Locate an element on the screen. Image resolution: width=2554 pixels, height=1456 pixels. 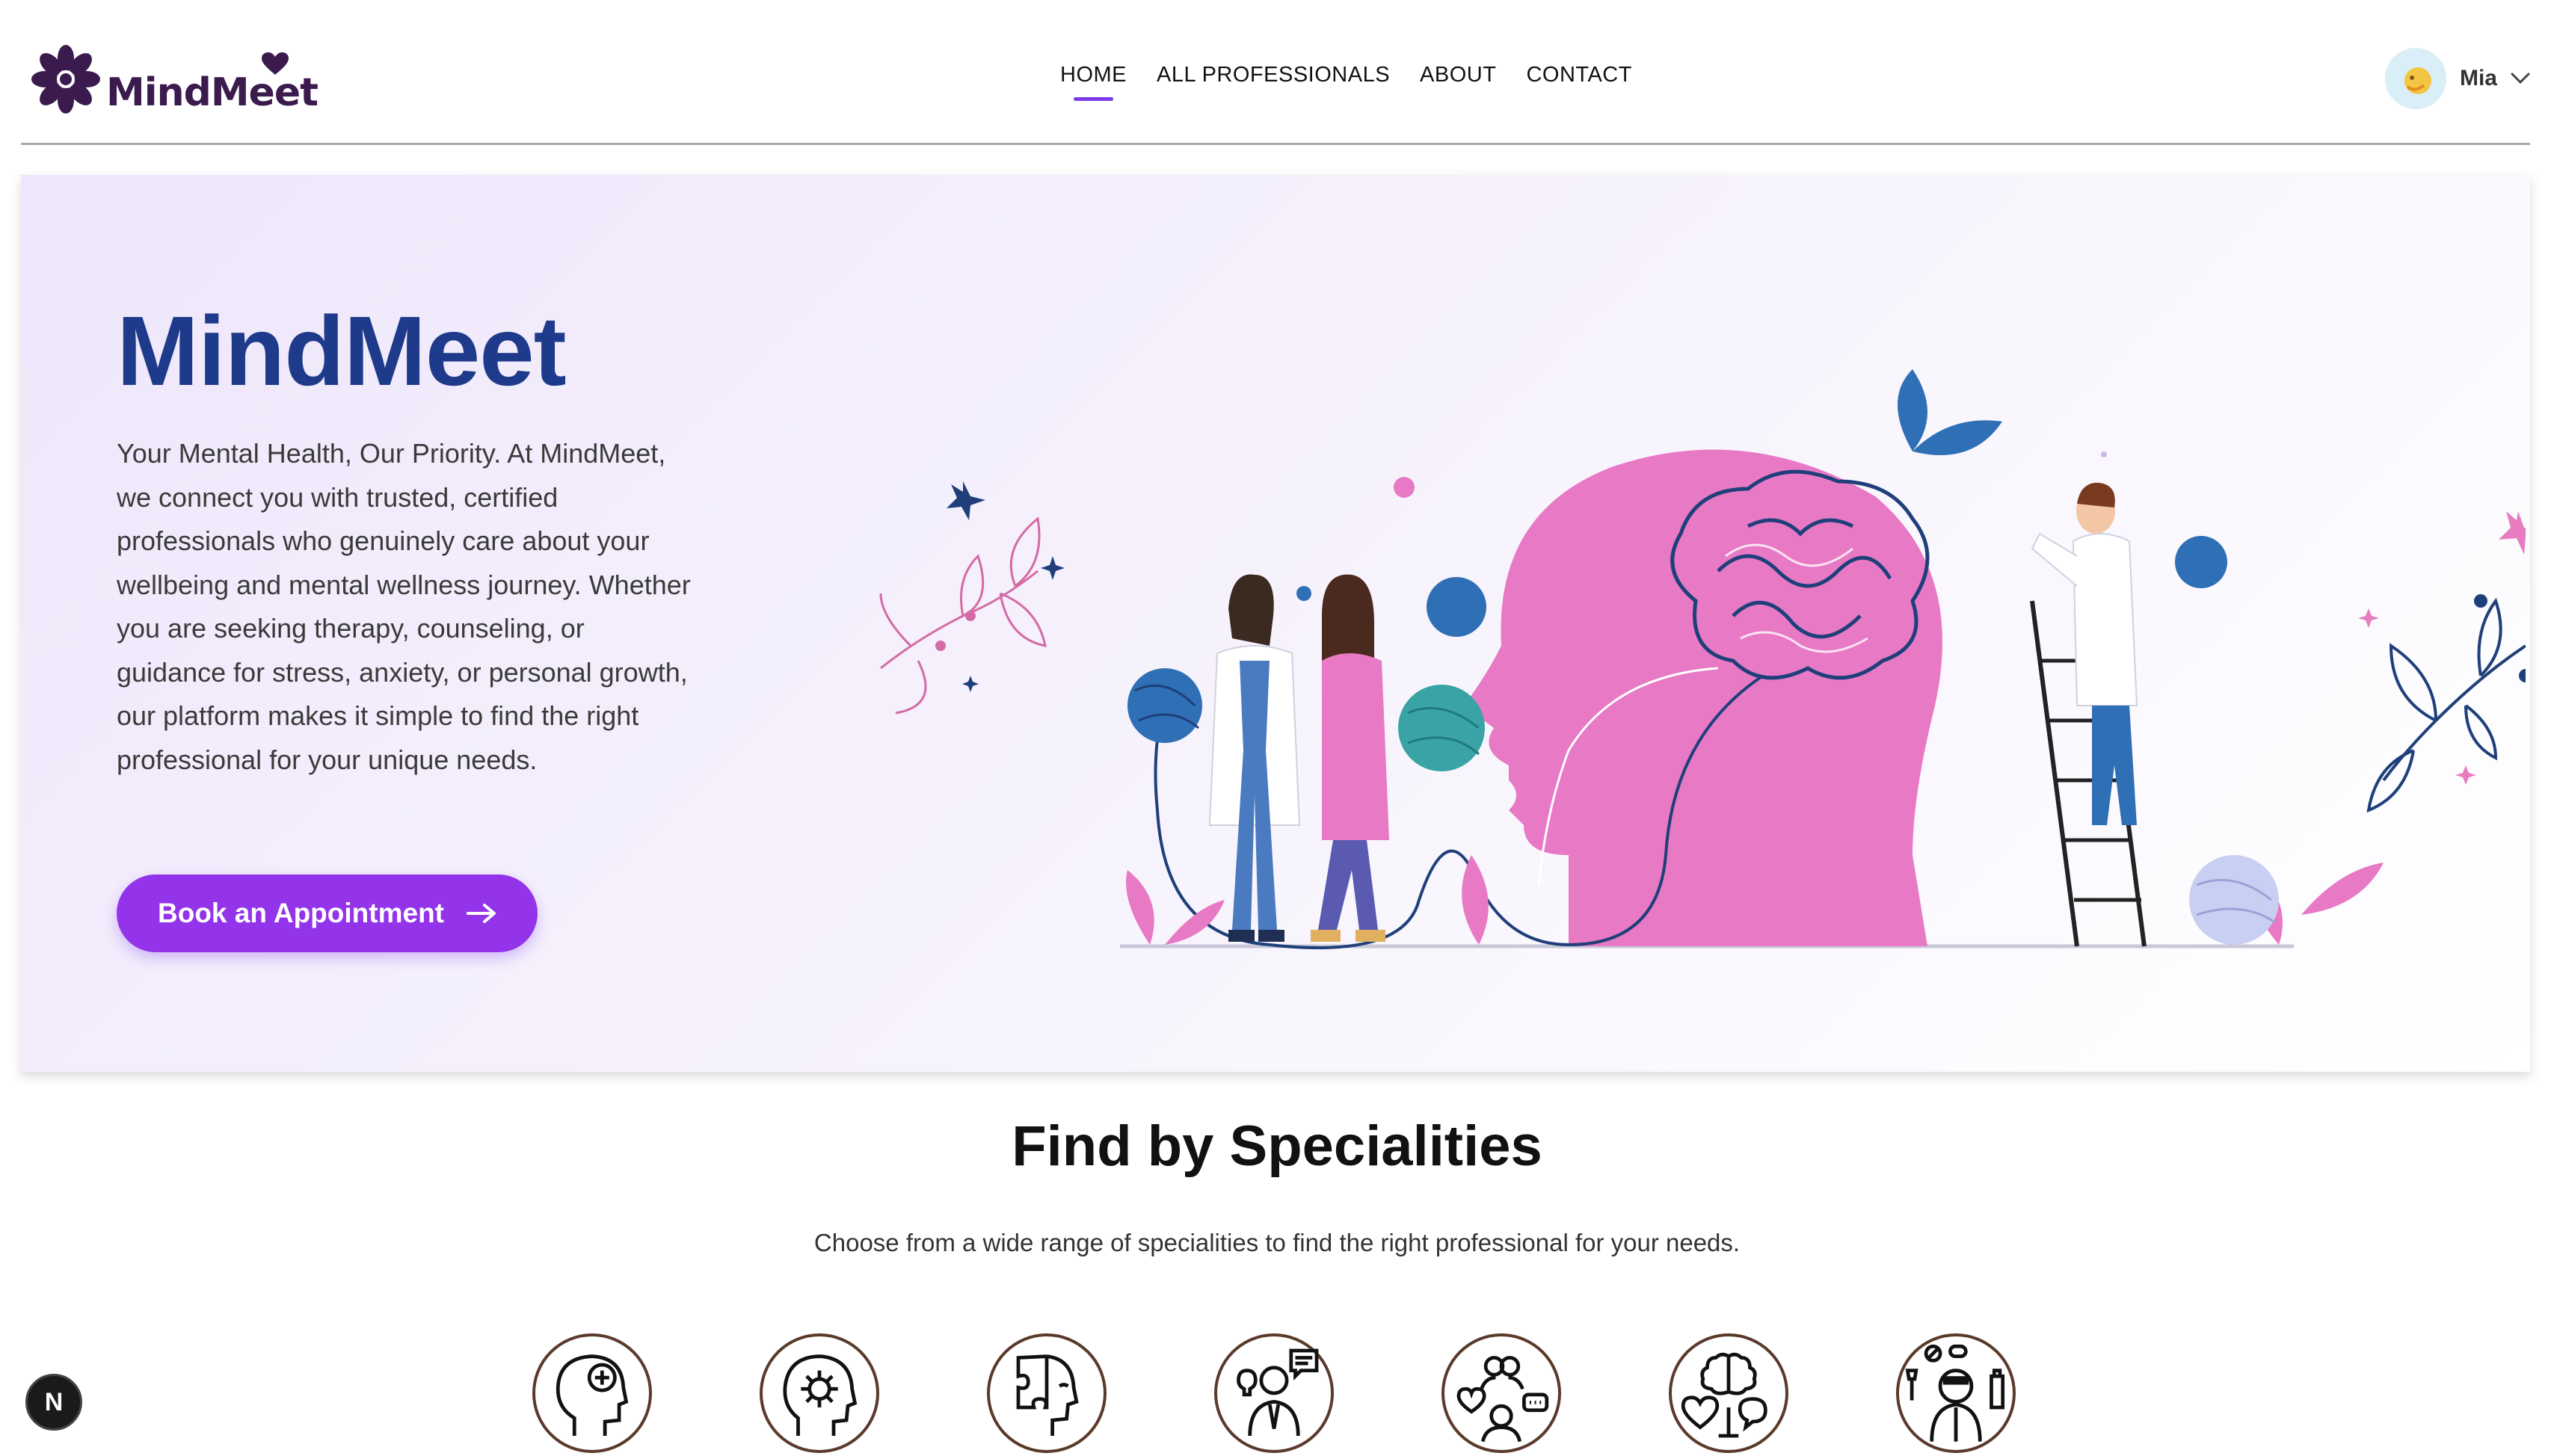
specialities-list is located at coordinates (1274, 1393).